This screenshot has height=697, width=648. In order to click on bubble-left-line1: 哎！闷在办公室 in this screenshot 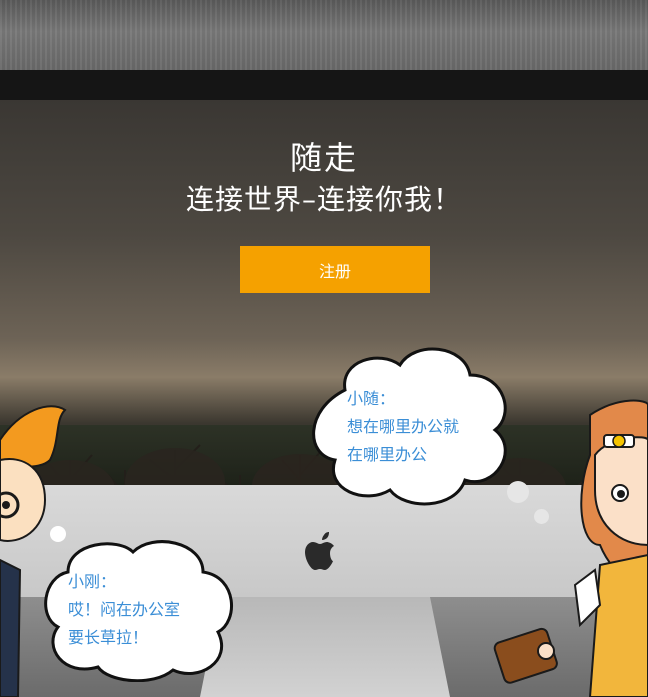, I will do `click(124, 609)`.